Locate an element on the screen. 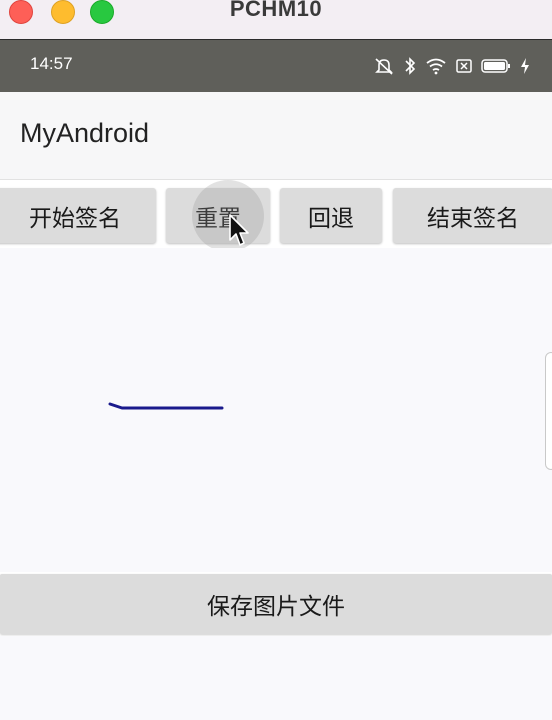 The height and width of the screenshot is (720, 552). bluetooth-icon is located at coordinates (410, 66).